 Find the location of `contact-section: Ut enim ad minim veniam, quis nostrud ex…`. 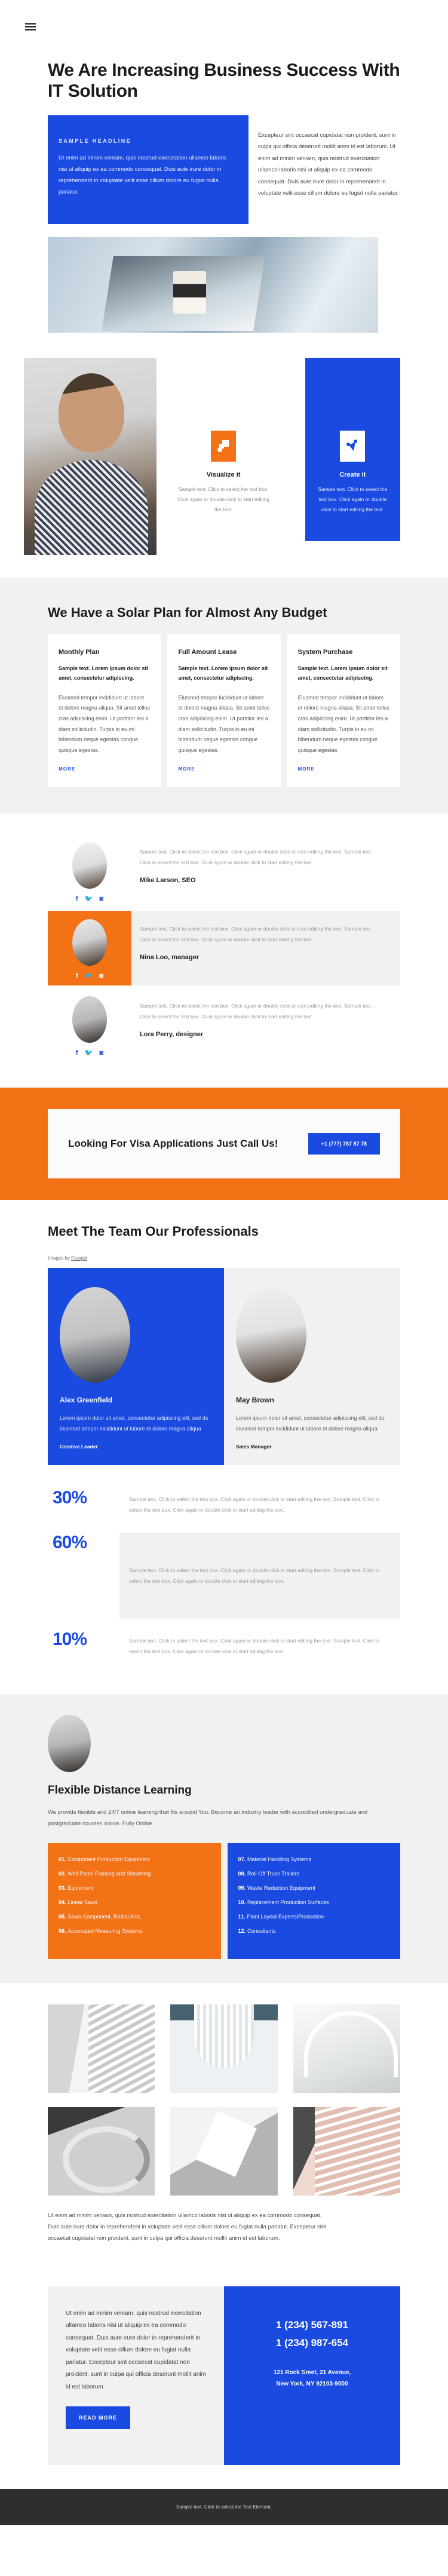

contact-section: Ut enim ad minim veniam, quis nostrud ex… is located at coordinates (224, 2374).